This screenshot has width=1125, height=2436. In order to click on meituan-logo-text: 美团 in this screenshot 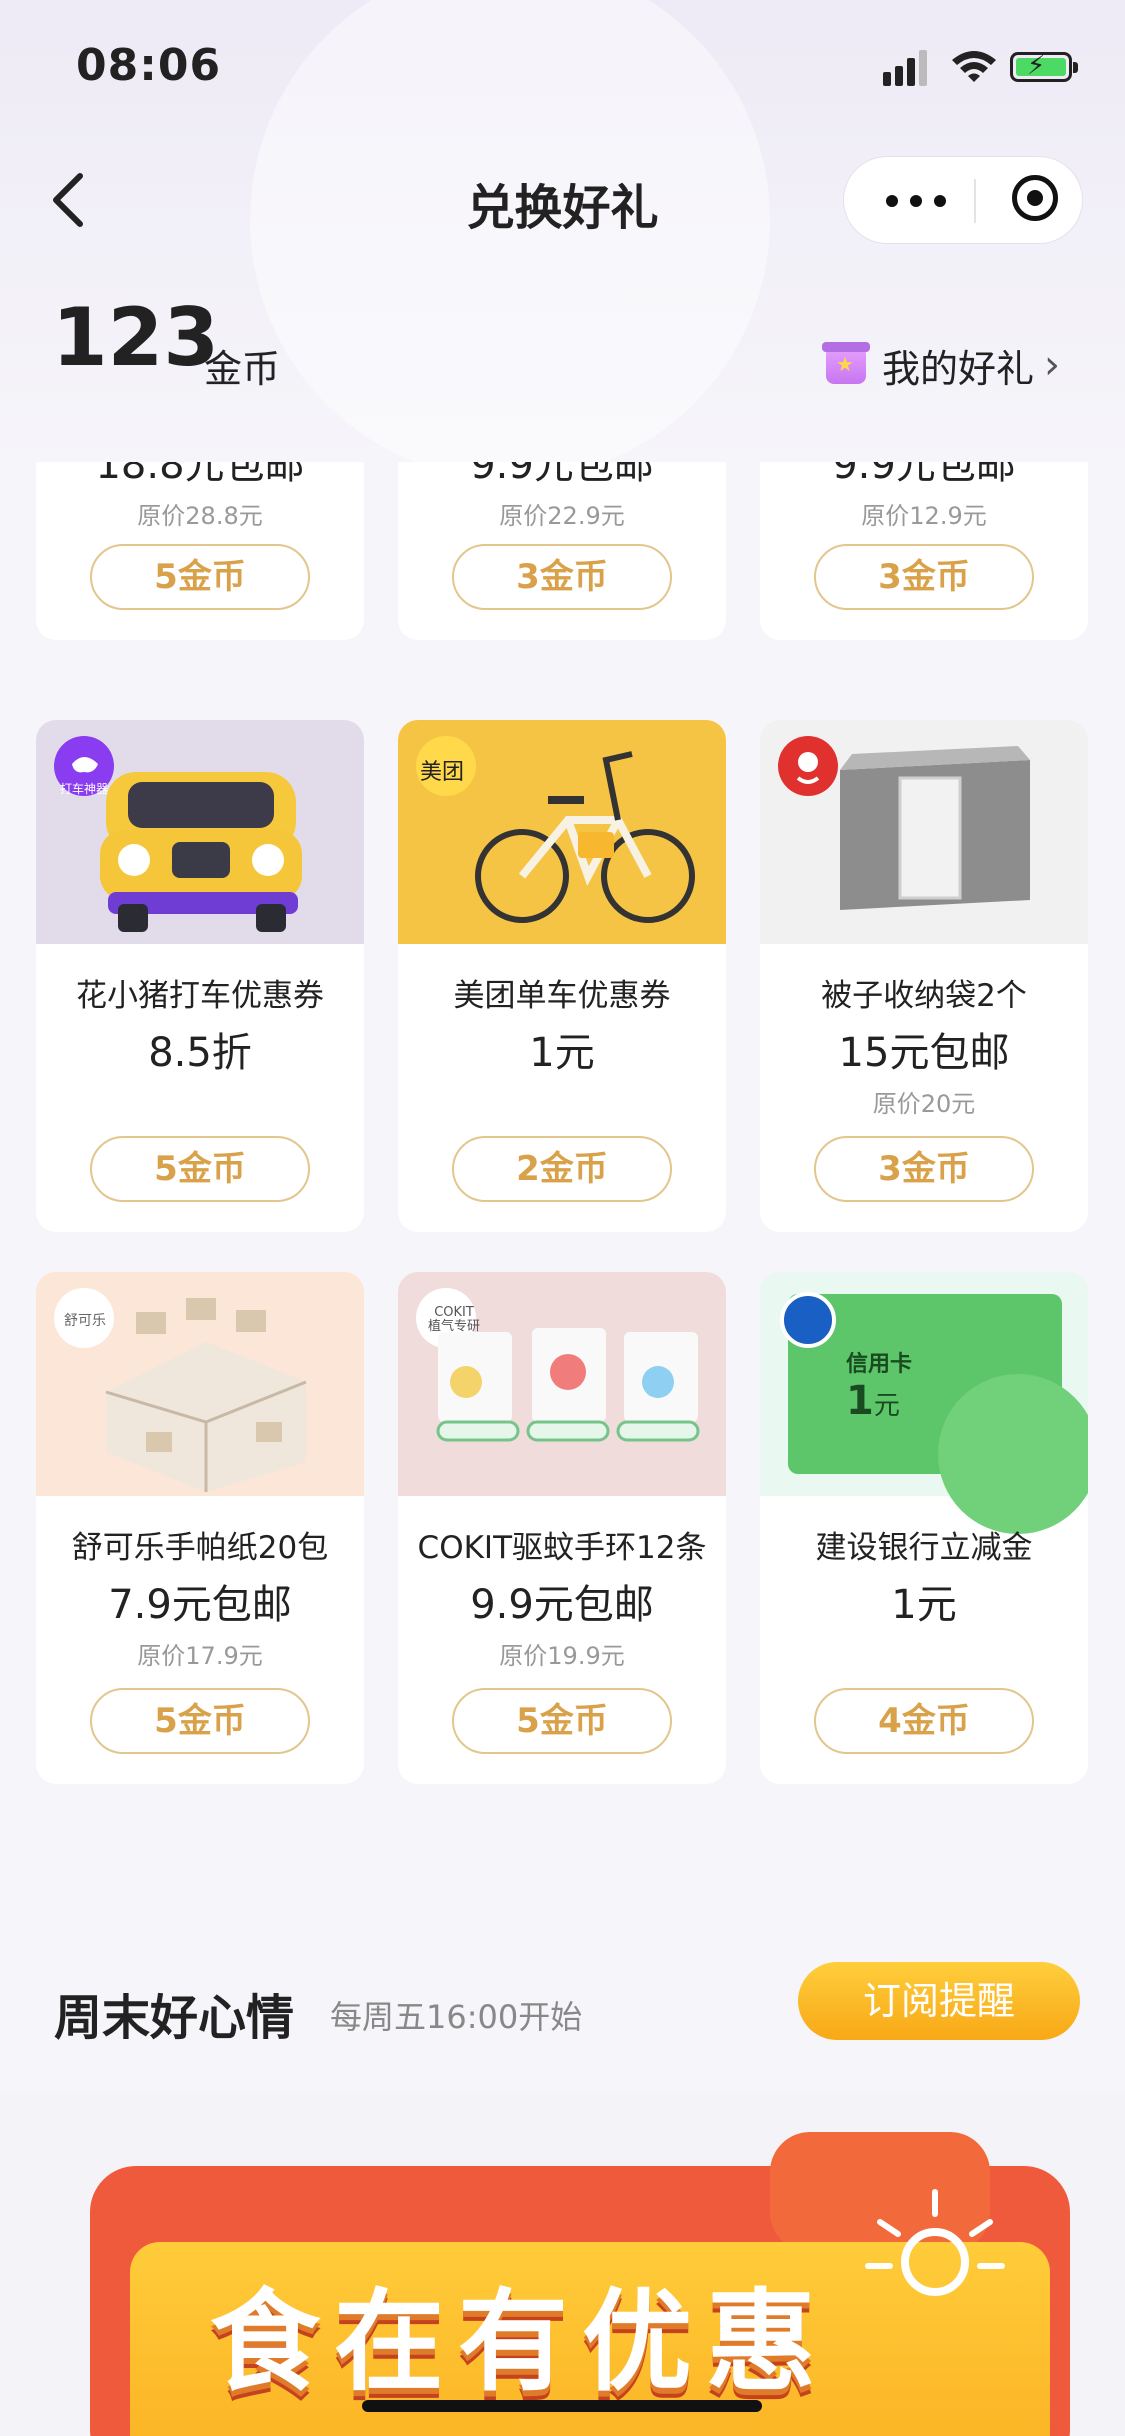, I will do `click(442, 772)`.